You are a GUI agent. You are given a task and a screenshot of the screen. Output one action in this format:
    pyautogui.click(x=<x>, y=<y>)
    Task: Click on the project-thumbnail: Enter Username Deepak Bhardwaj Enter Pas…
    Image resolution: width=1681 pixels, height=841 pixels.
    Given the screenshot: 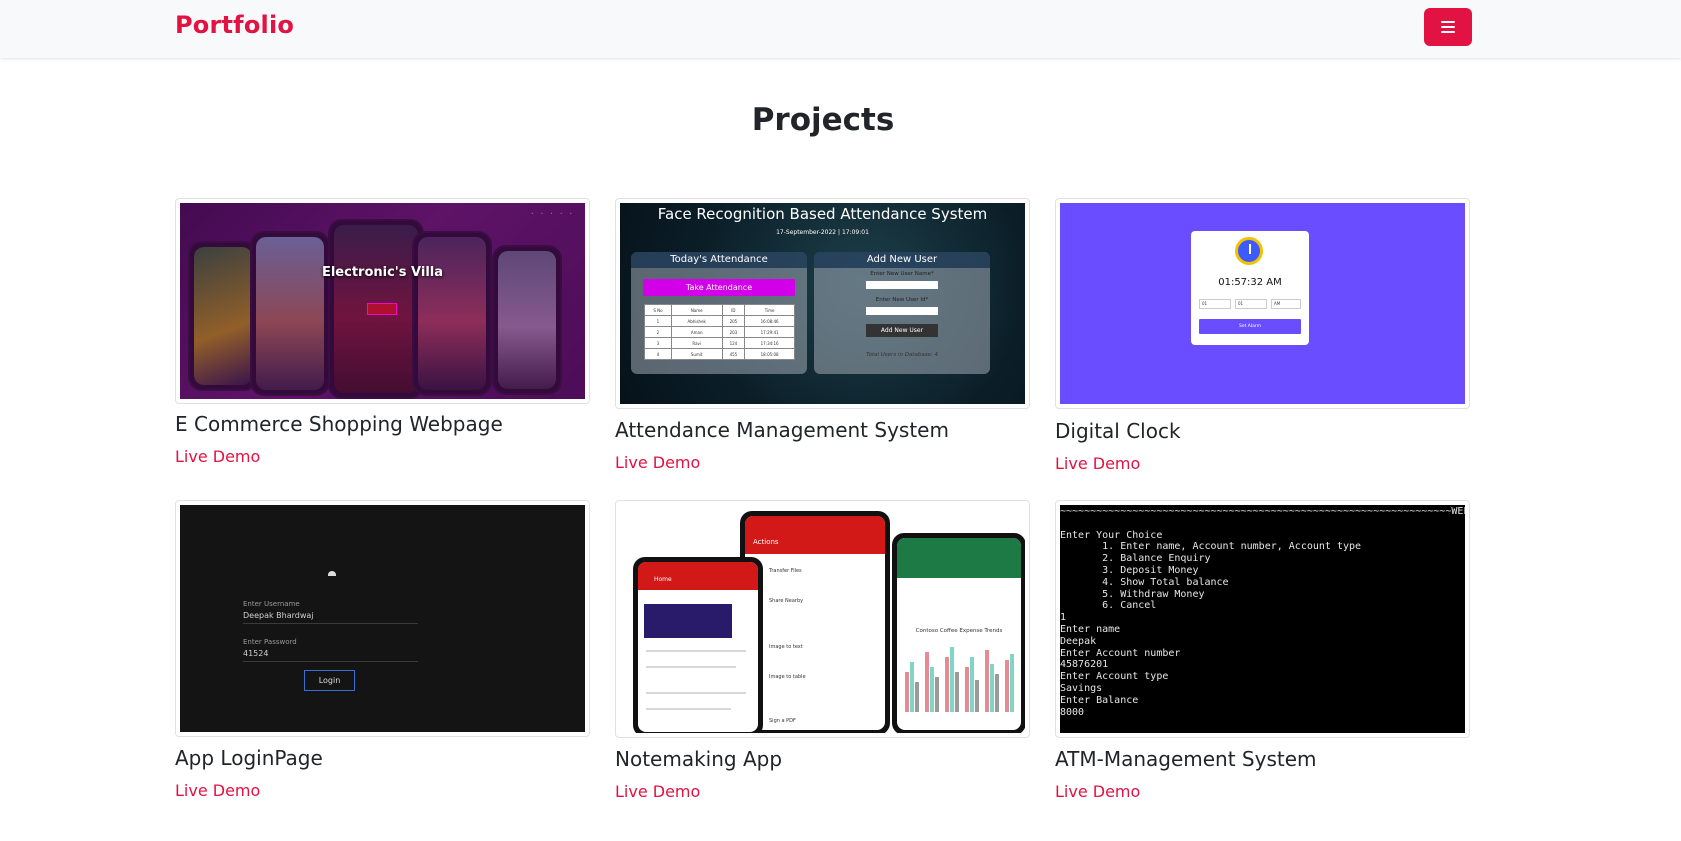 What is the action you would take?
    pyautogui.click(x=382, y=618)
    